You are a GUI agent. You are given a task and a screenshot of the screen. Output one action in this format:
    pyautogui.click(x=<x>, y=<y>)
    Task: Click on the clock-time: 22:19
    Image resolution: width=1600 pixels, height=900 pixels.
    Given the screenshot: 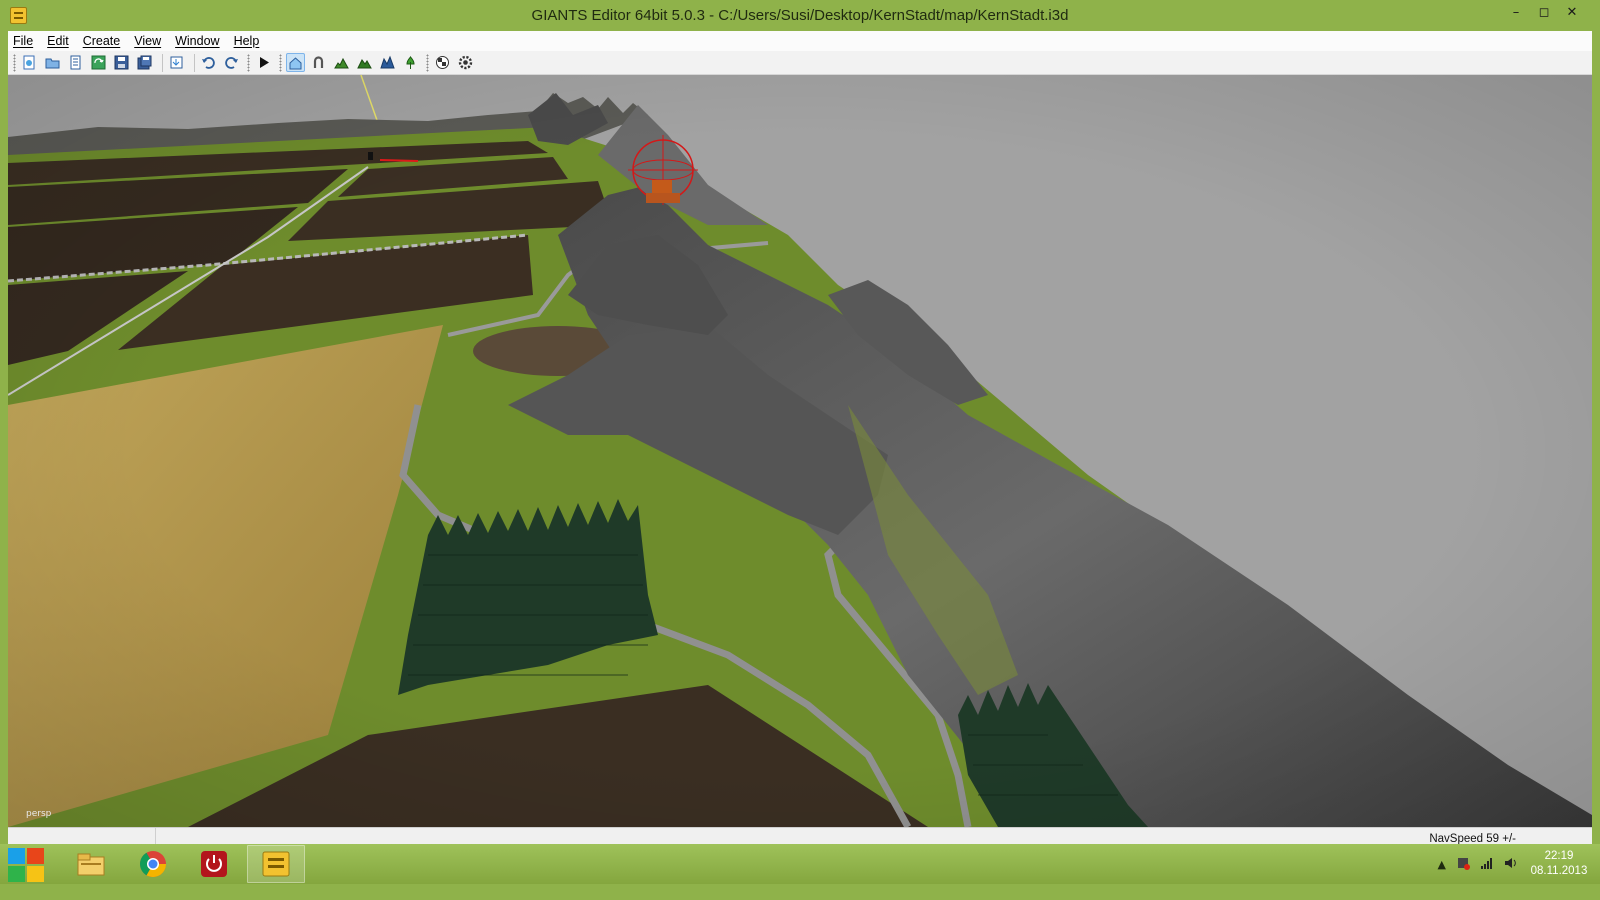 What is the action you would take?
    pyautogui.click(x=1559, y=856)
    